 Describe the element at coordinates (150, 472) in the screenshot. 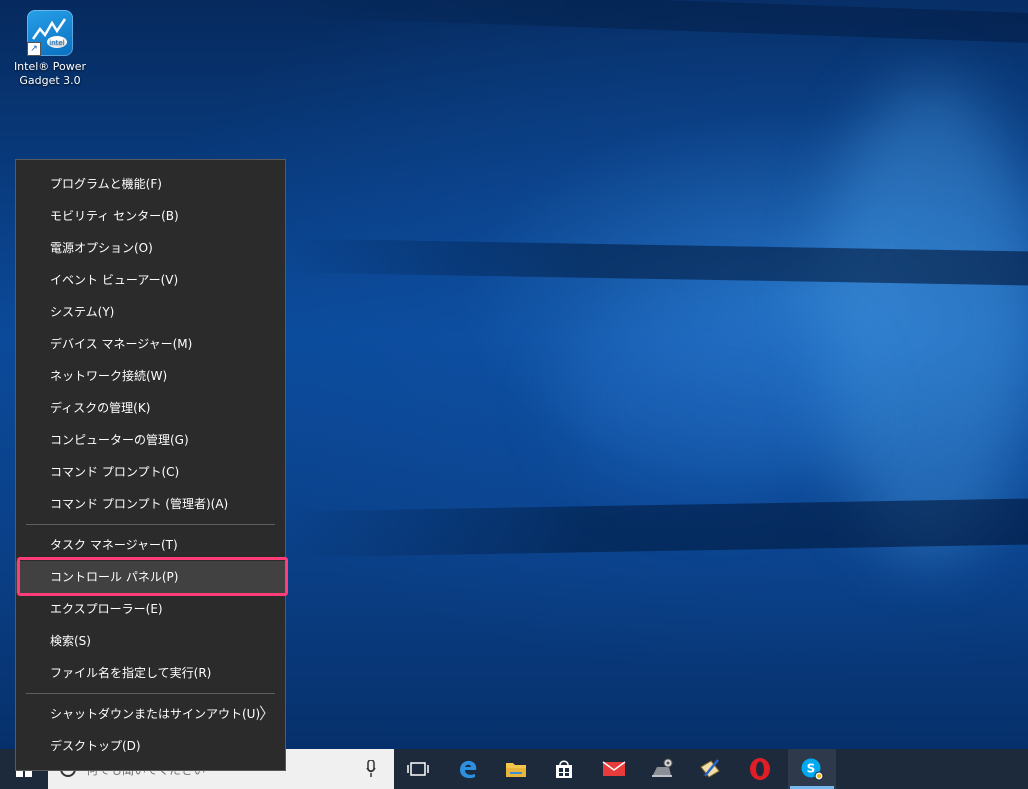

I see `menu-item-command-prompt: コマンド プロンプト(C)` at that location.